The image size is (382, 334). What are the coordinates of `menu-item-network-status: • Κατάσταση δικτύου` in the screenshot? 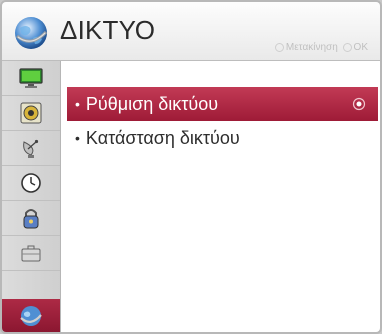 It's located at (222, 138).